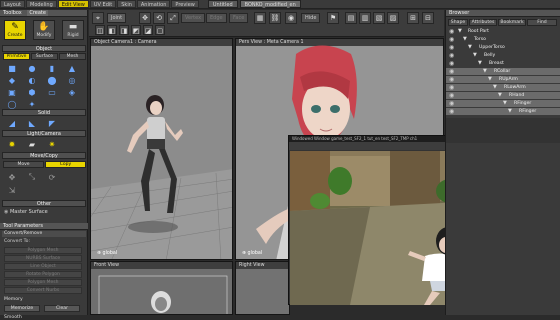 This screenshot has width=560, height=320. Describe the element at coordinates (52, 177) in the screenshot. I see `move-c-icon: ⟳` at that location.